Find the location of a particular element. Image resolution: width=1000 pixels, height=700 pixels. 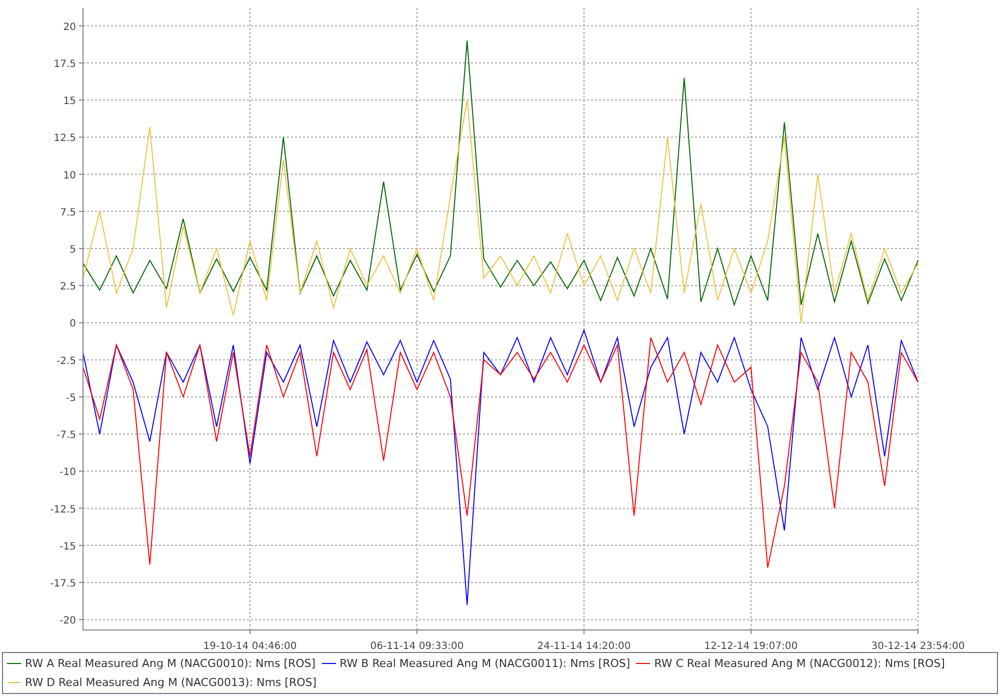

y-tick-label: -7.5 is located at coordinates (66, 436).